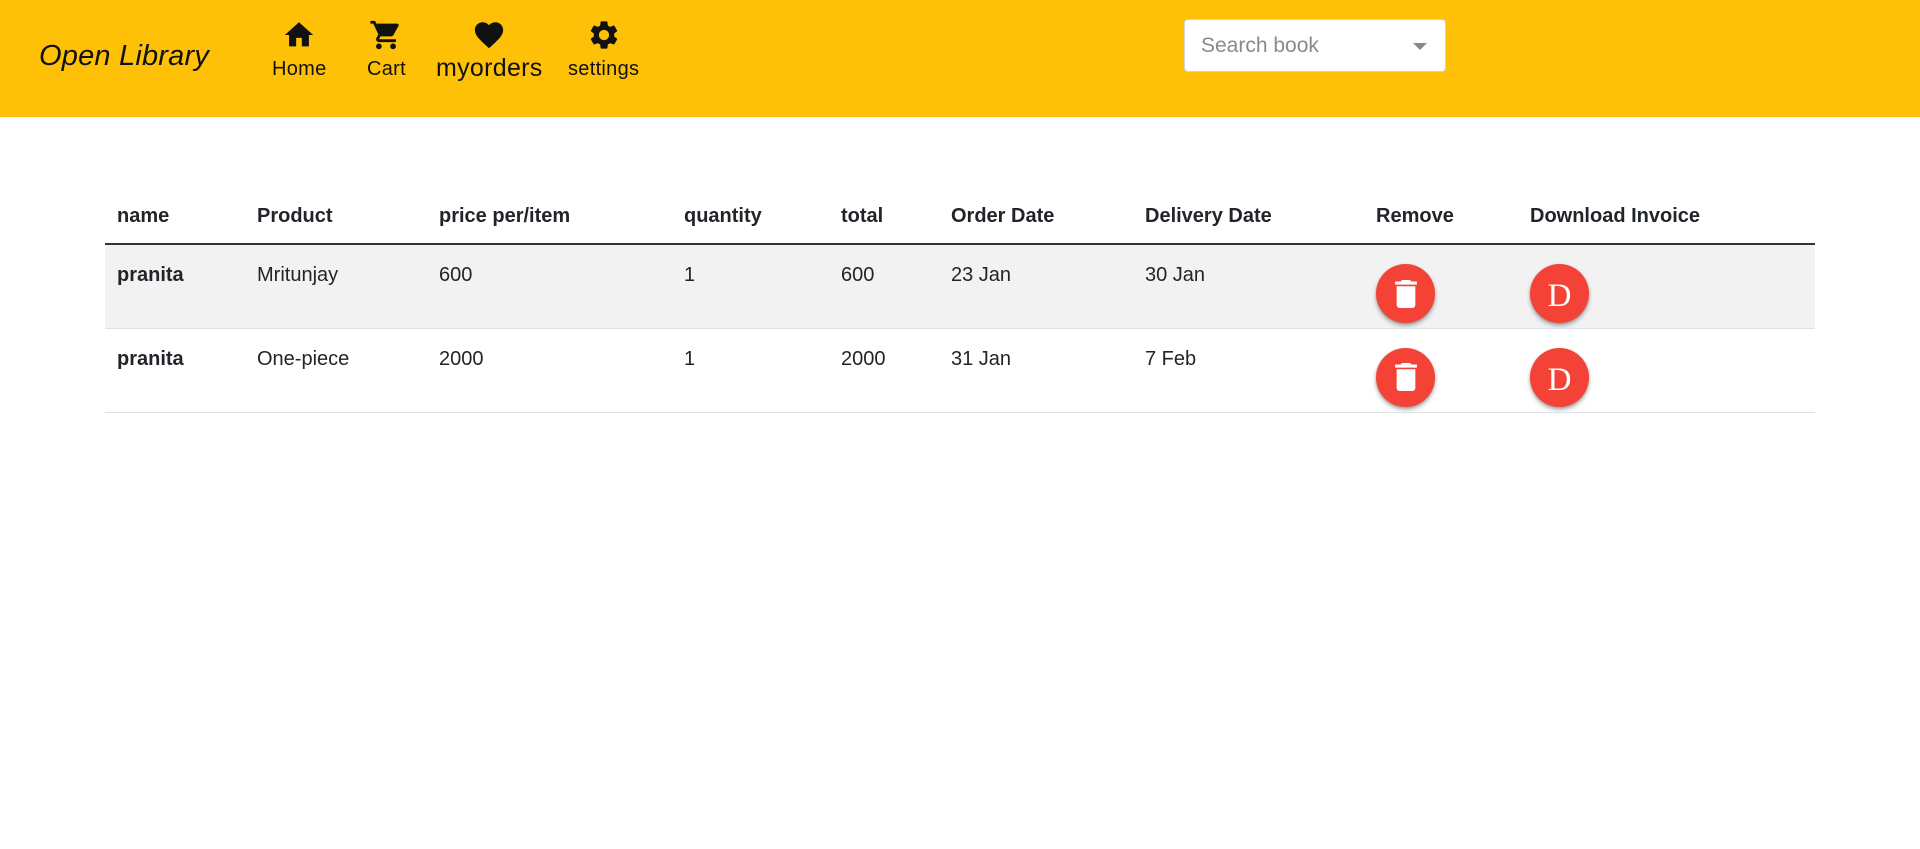 Image resolution: width=1920 pixels, height=849 pixels. What do you see at coordinates (124, 56) in the screenshot?
I see `brand-logo: Open Library` at bounding box center [124, 56].